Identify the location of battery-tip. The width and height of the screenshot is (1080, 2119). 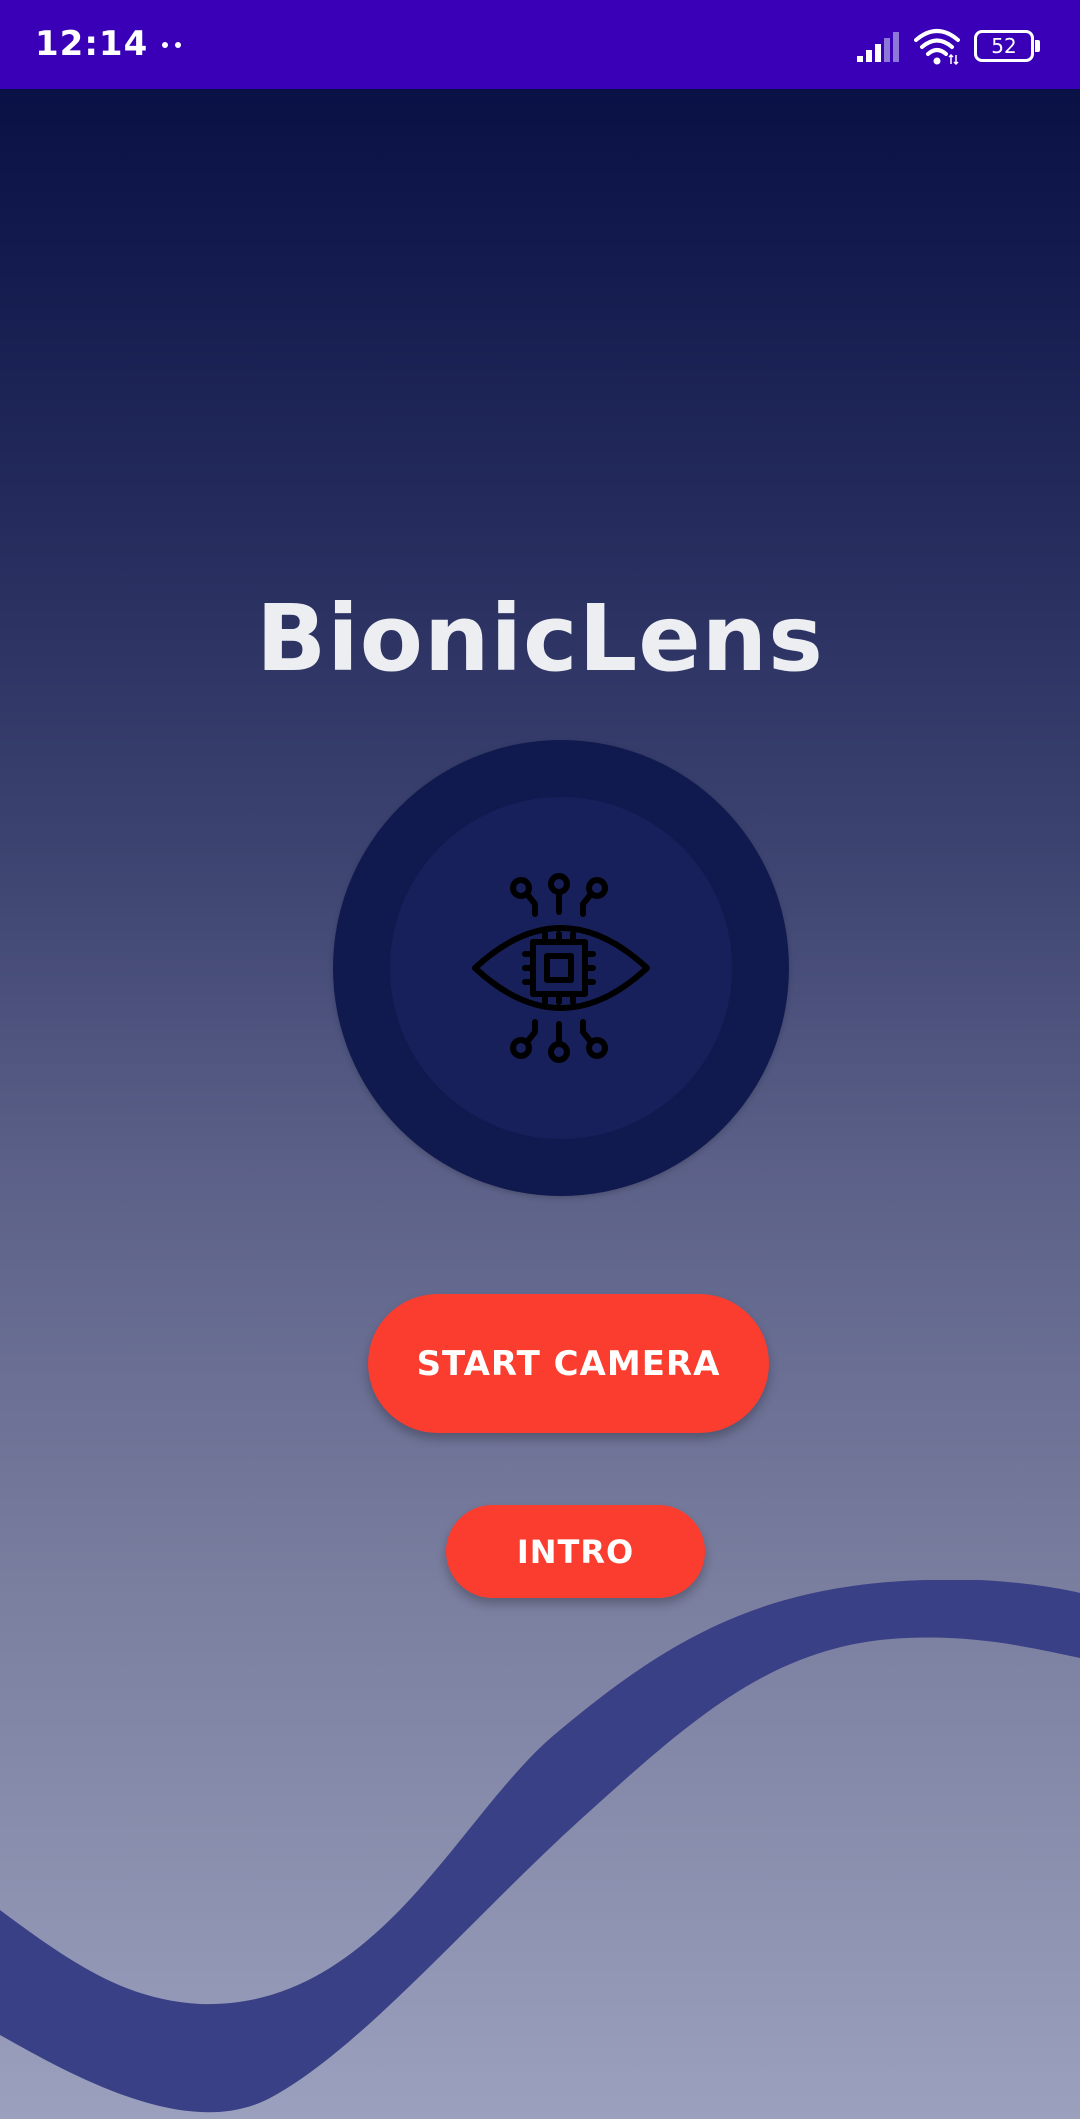
(1037, 46).